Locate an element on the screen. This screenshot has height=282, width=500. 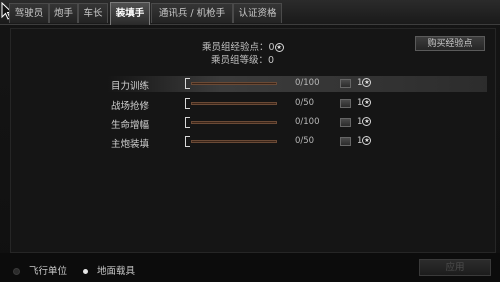
skill-row: 目力训练 0/100 1 ★ is located at coordinates (297, 84).